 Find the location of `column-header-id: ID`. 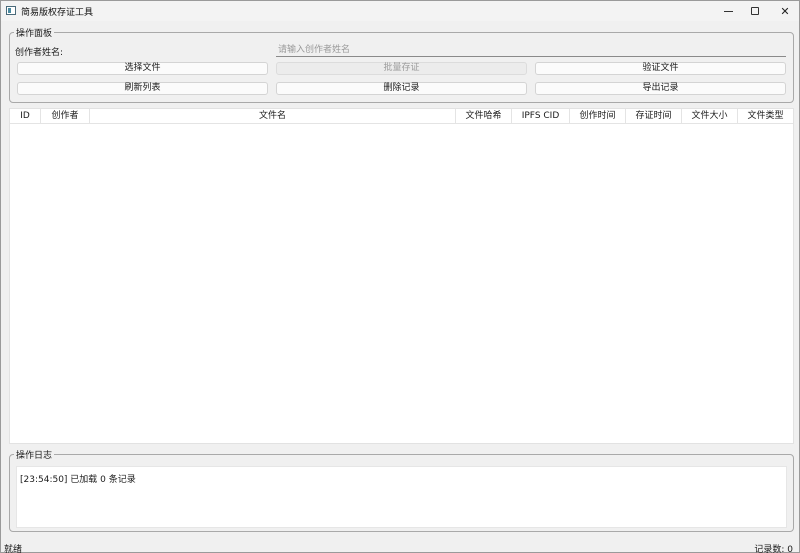

column-header-id: ID is located at coordinates (25, 116).